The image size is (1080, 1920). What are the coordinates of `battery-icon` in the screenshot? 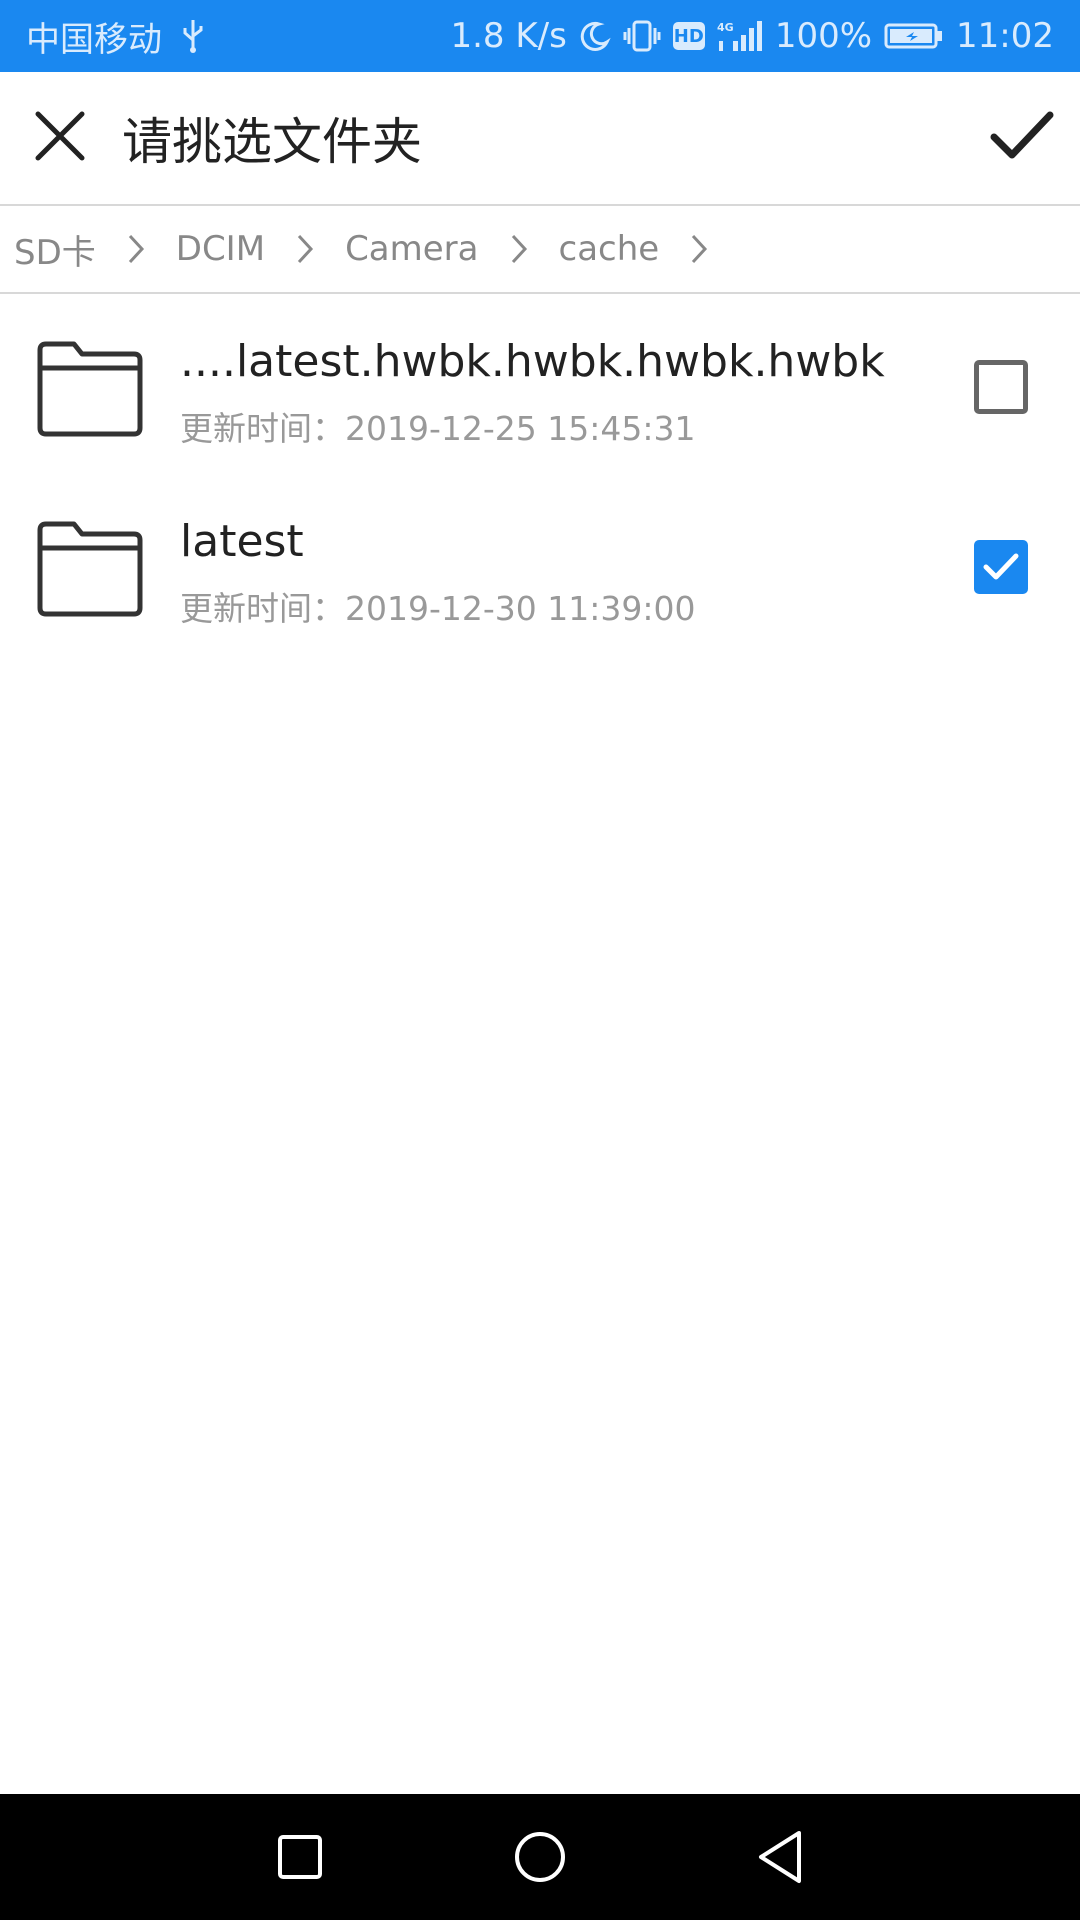 It's located at (914, 36).